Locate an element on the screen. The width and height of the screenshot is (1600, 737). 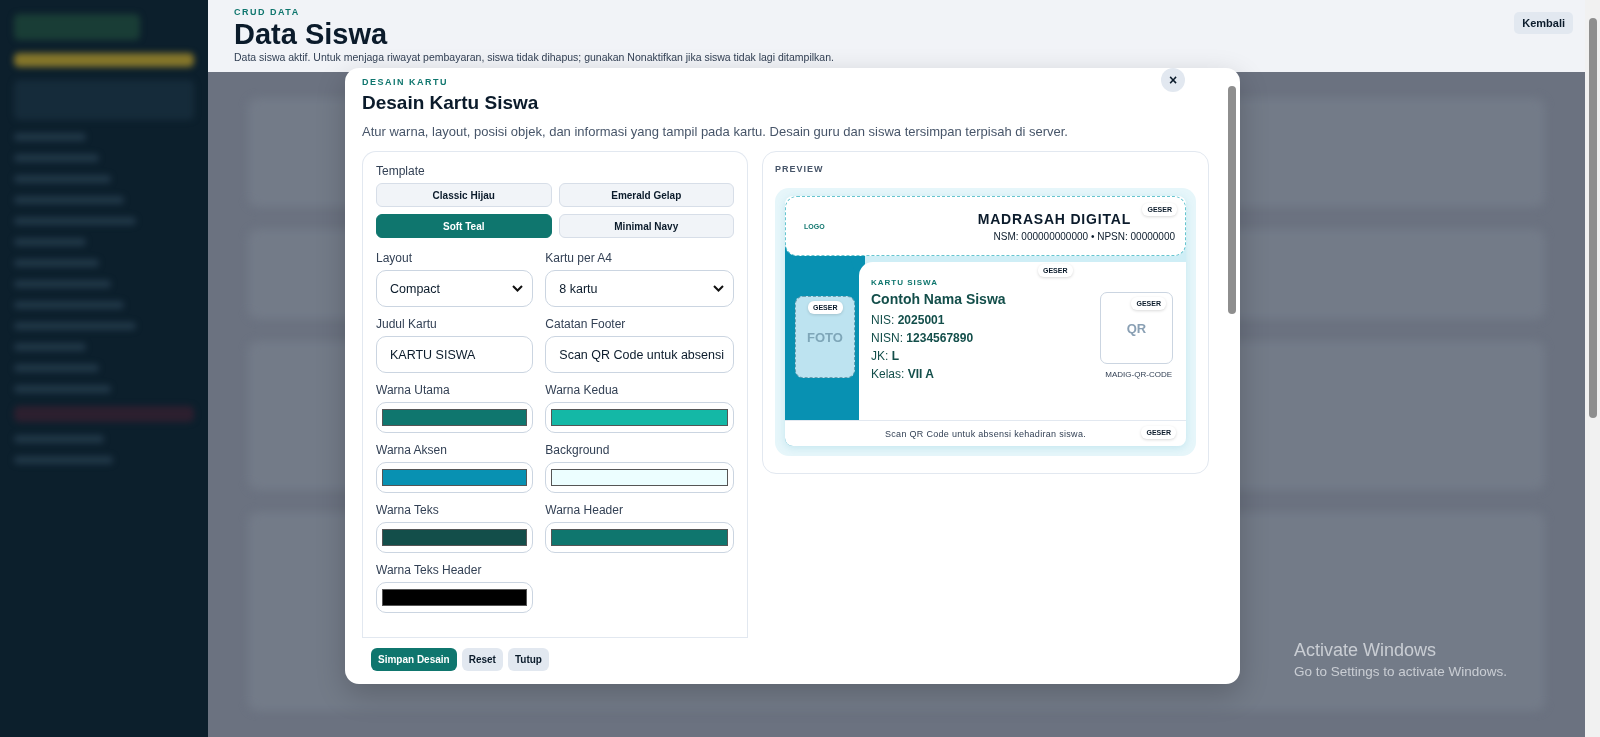
qr-caption: MADIG-QR-CODE is located at coordinates (1138, 374).